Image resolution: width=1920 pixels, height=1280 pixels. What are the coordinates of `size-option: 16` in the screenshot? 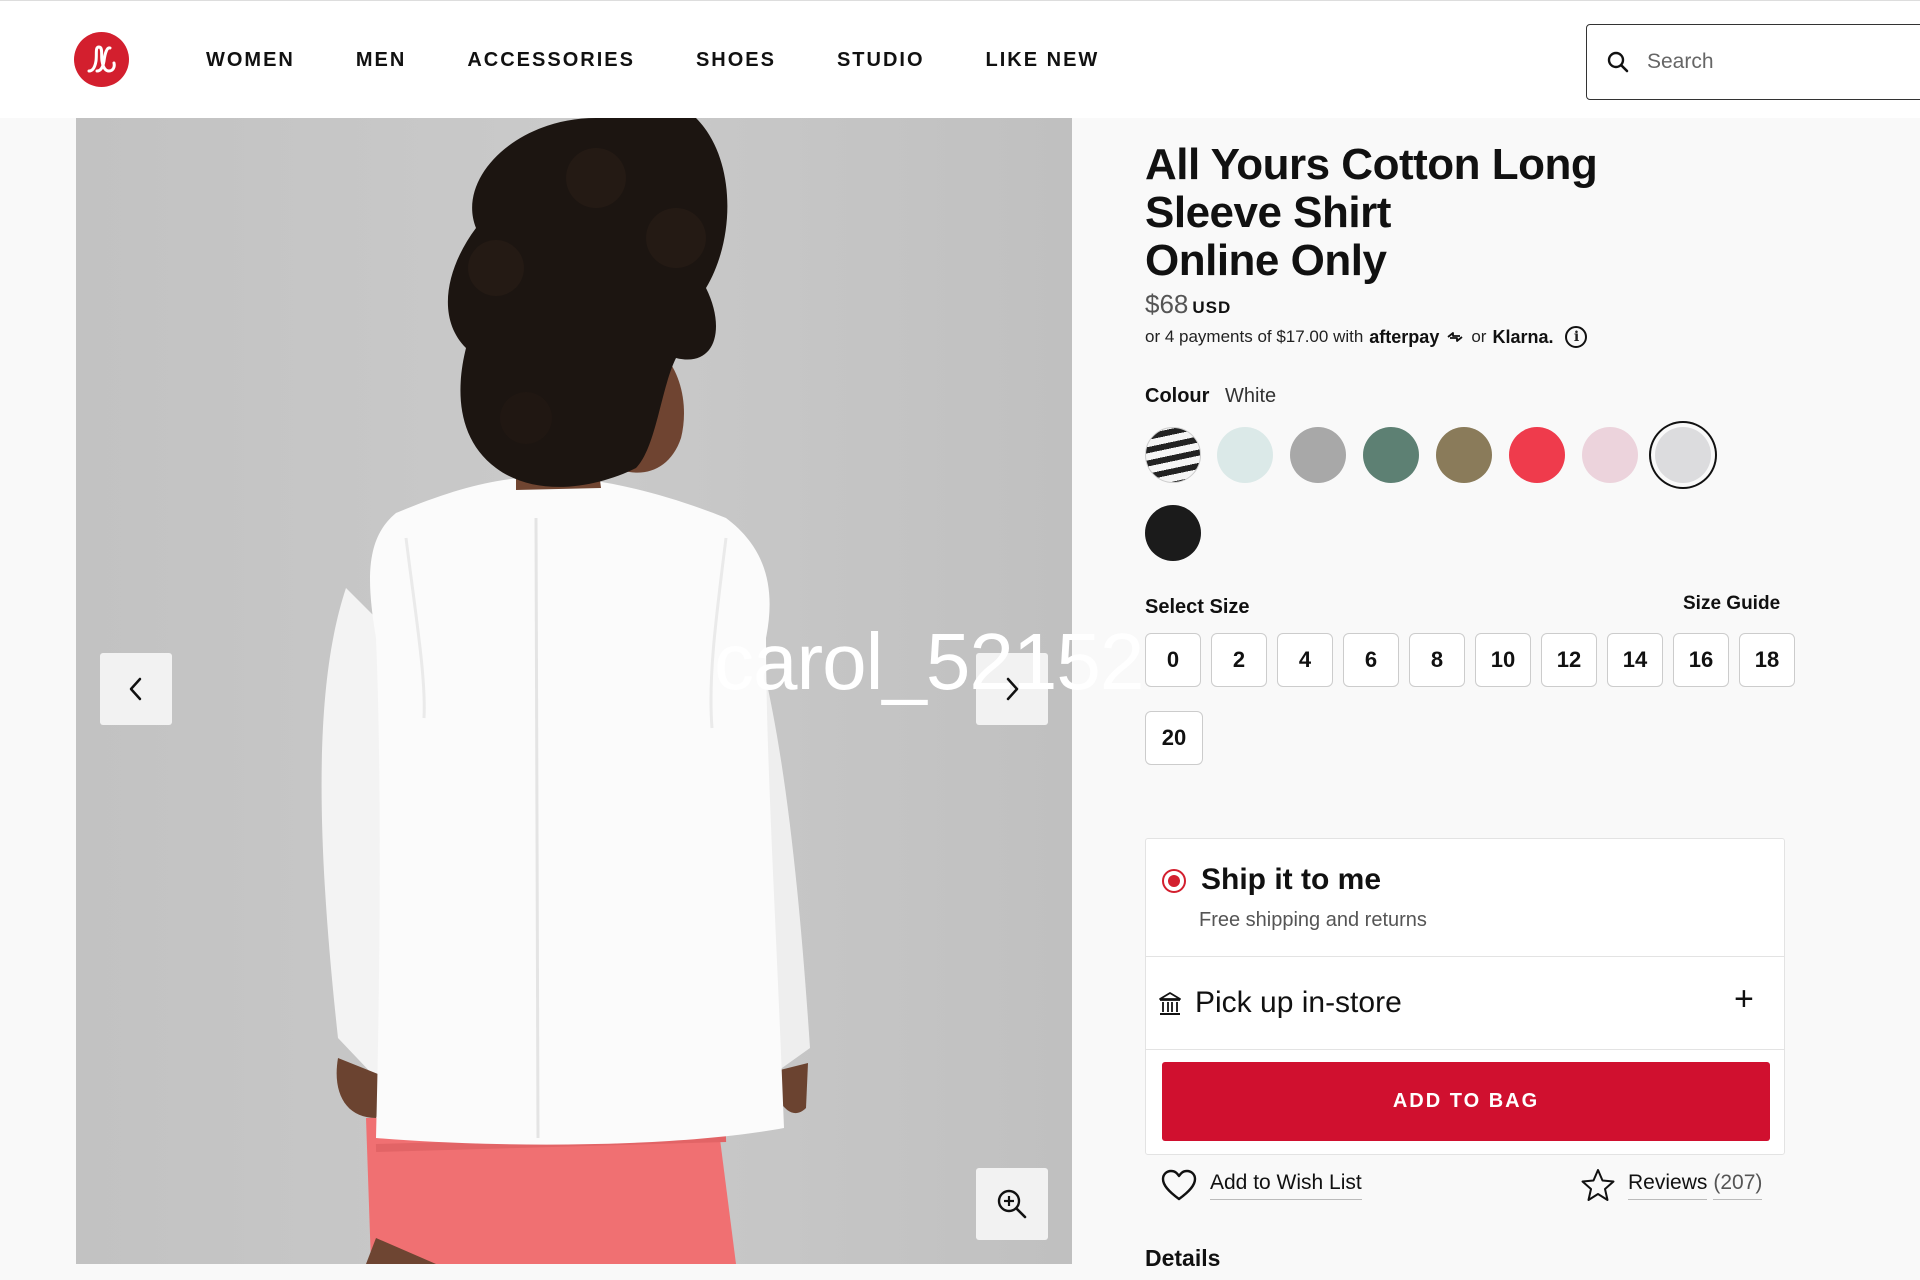 It's located at (1701, 660).